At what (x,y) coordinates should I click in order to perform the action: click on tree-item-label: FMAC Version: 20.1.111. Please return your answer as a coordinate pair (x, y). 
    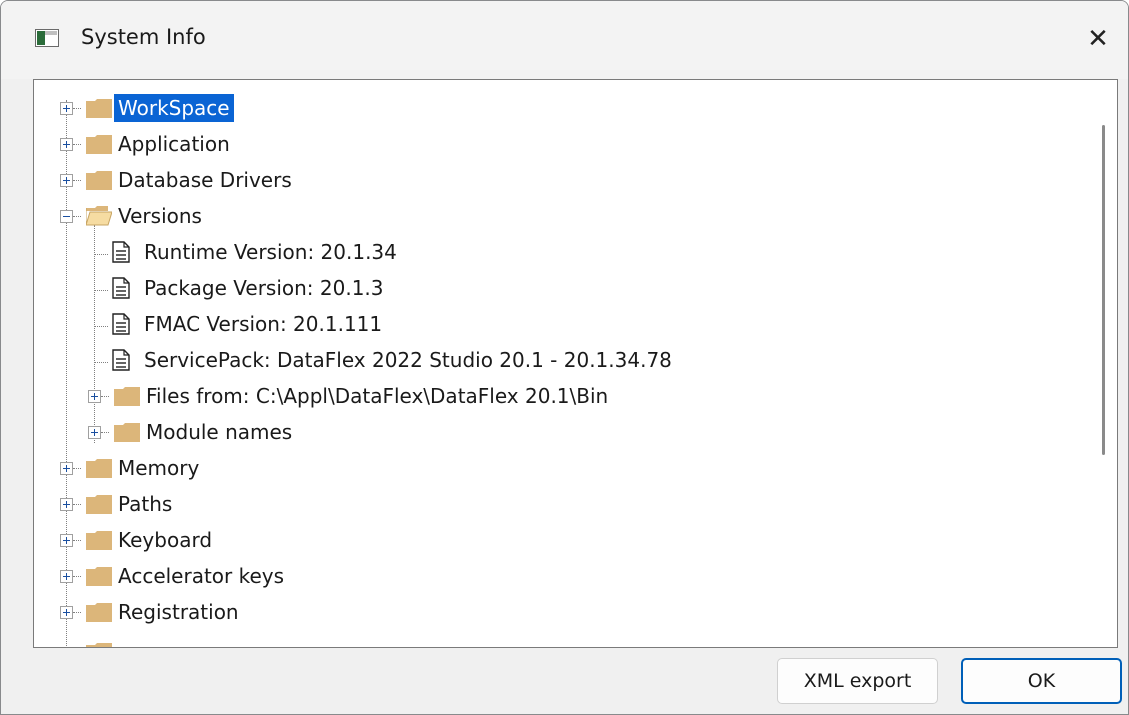
    Looking at the image, I should click on (263, 324).